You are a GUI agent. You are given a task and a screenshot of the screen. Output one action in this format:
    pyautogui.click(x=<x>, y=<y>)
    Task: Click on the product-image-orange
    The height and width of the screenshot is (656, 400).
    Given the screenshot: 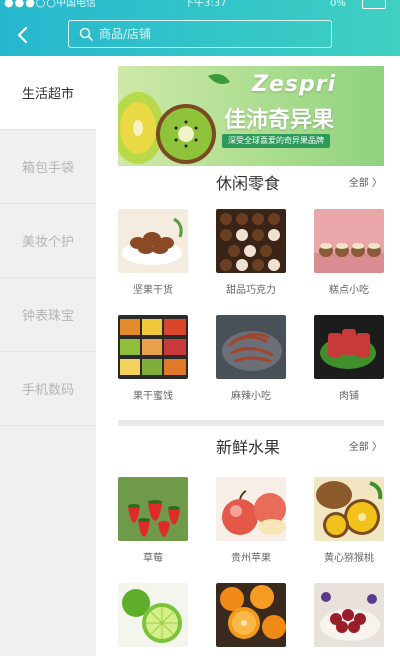 What is the action you would take?
    pyautogui.click(x=251, y=615)
    